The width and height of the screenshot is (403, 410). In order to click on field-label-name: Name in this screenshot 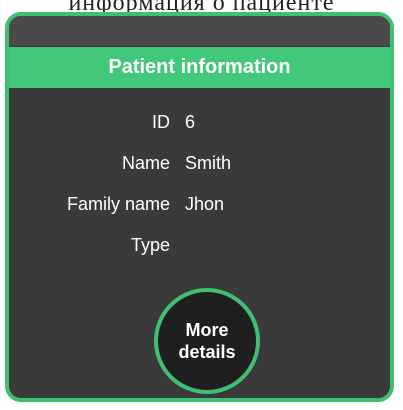, I will do `click(145, 163)`.